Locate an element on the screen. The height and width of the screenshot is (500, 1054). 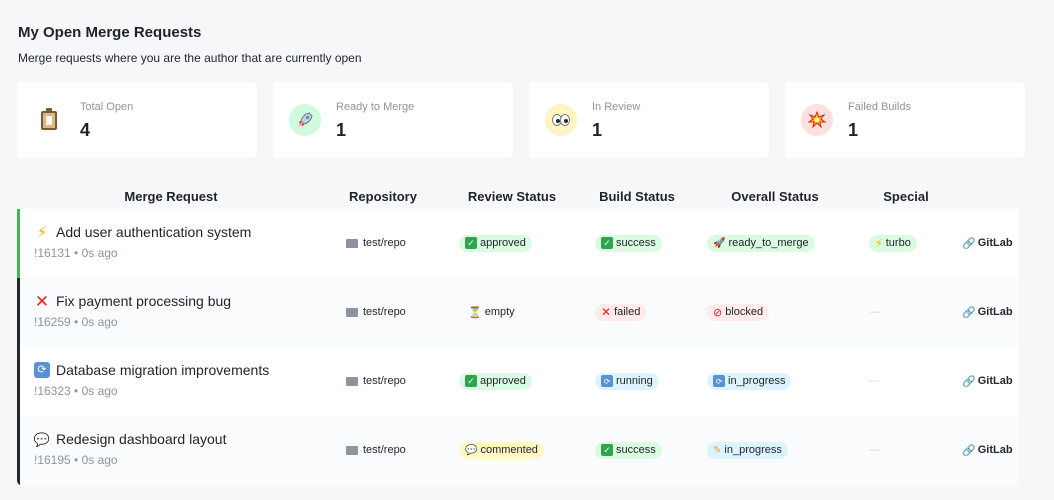
build-status-badge: ⟳ running is located at coordinates (627, 381).